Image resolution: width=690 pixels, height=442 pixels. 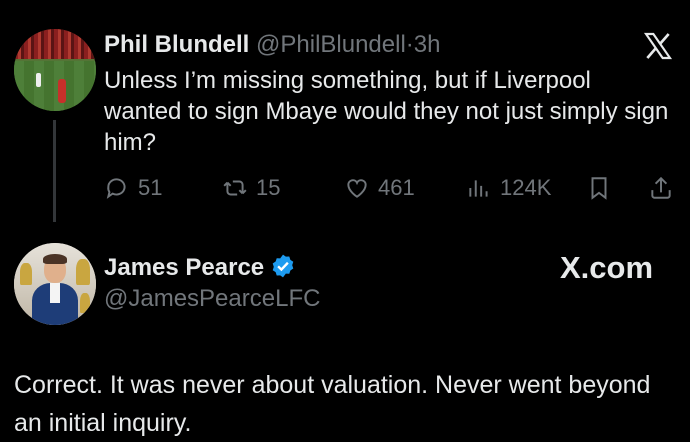 I want to click on like-button: 461, so click(x=379, y=188).